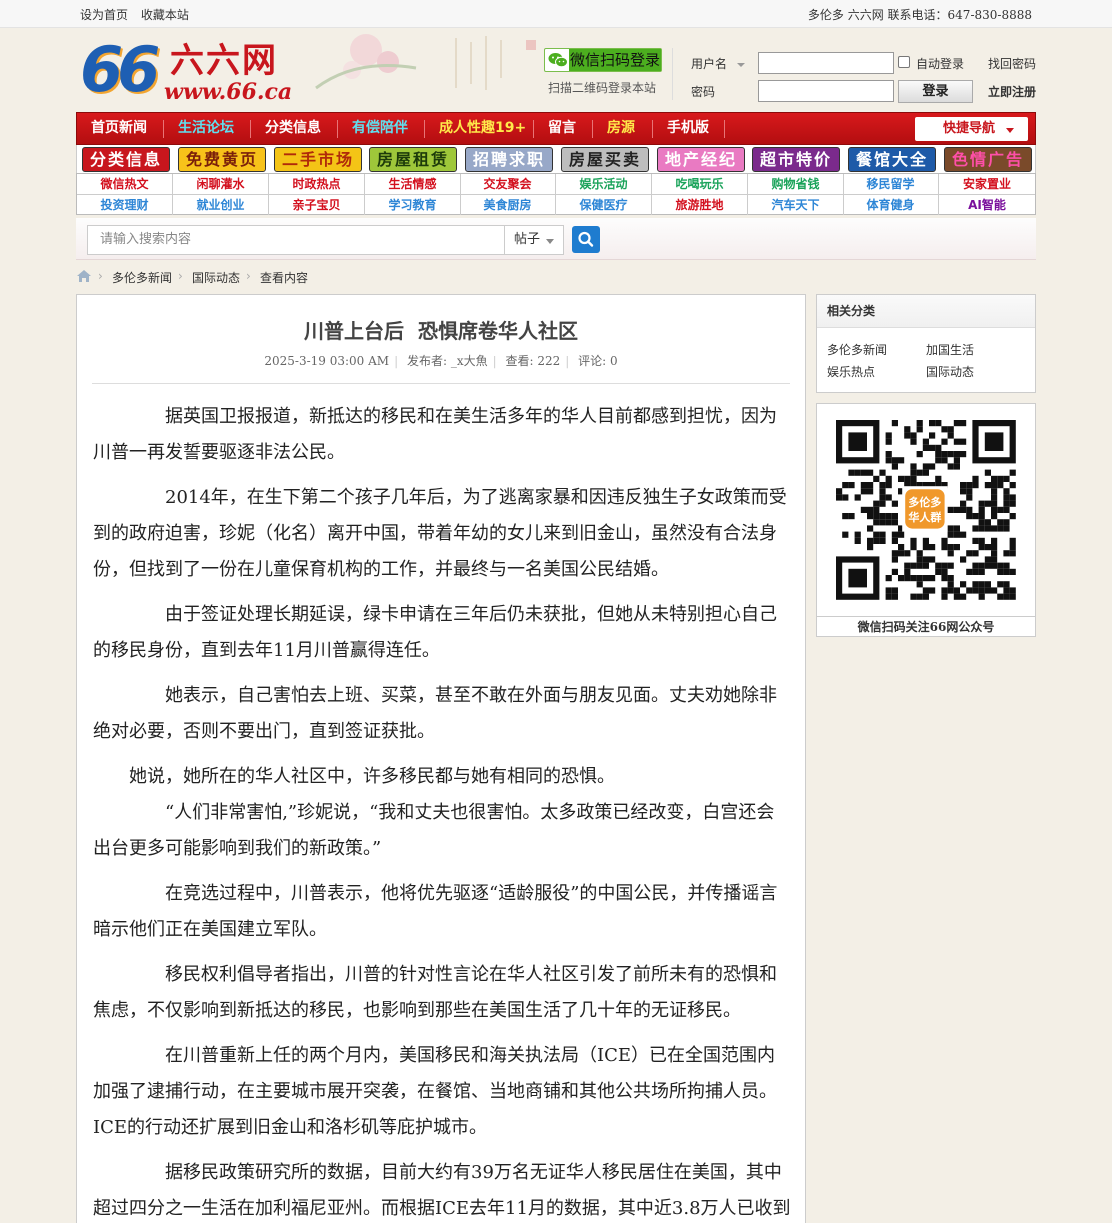 The image size is (1112, 1223). I want to click on banner-classifieds: 分类信息, so click(126, 159).